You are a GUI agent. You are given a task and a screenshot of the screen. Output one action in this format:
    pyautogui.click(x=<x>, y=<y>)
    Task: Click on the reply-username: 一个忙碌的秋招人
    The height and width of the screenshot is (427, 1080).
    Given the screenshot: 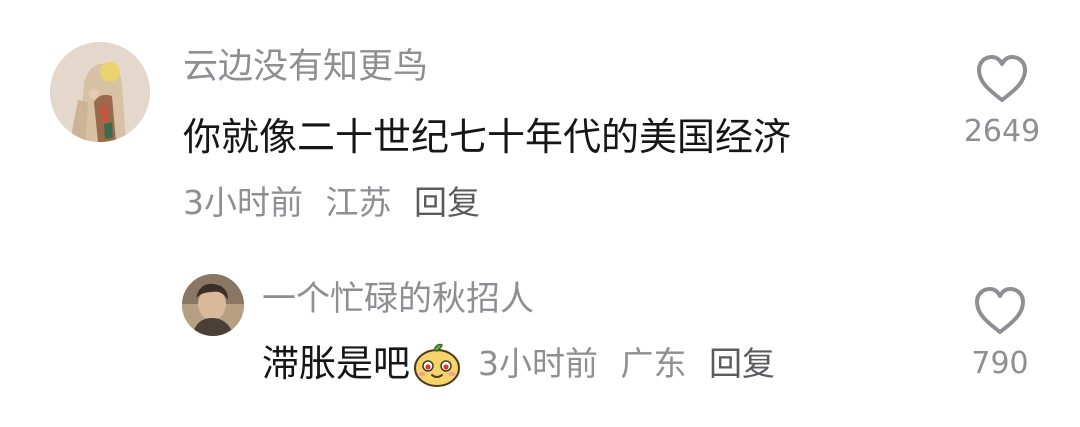 What is the action you would take?
    pyautogui.click(x=398, y=299)
    